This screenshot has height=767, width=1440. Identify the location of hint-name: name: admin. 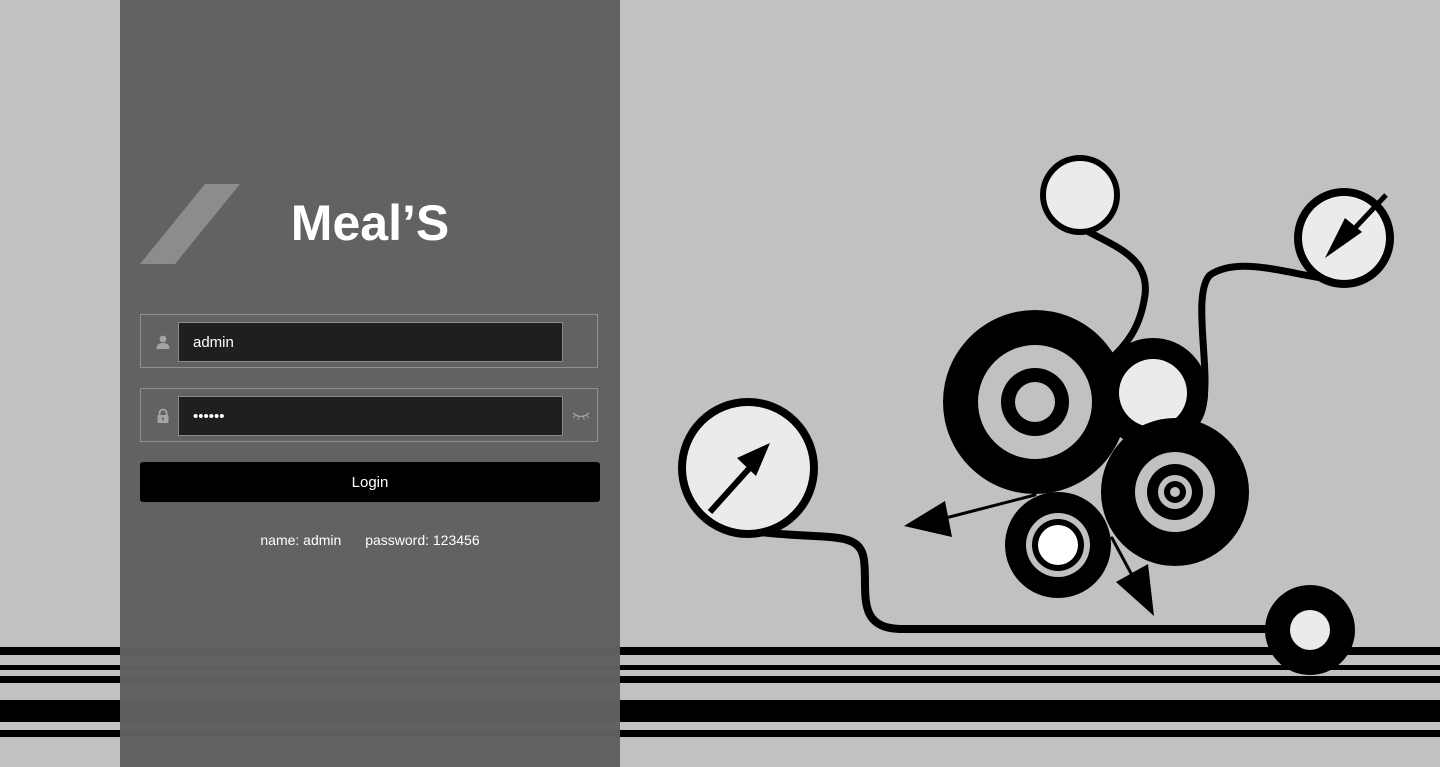
(301, 540).